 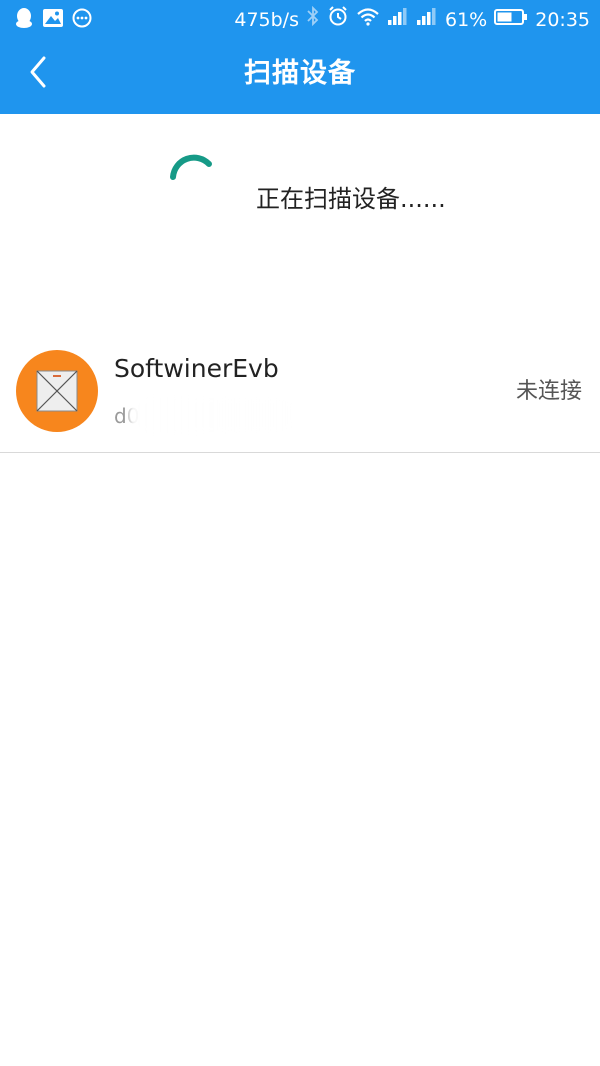 I want to click on status-bar-left, so click(x=53, y=20).